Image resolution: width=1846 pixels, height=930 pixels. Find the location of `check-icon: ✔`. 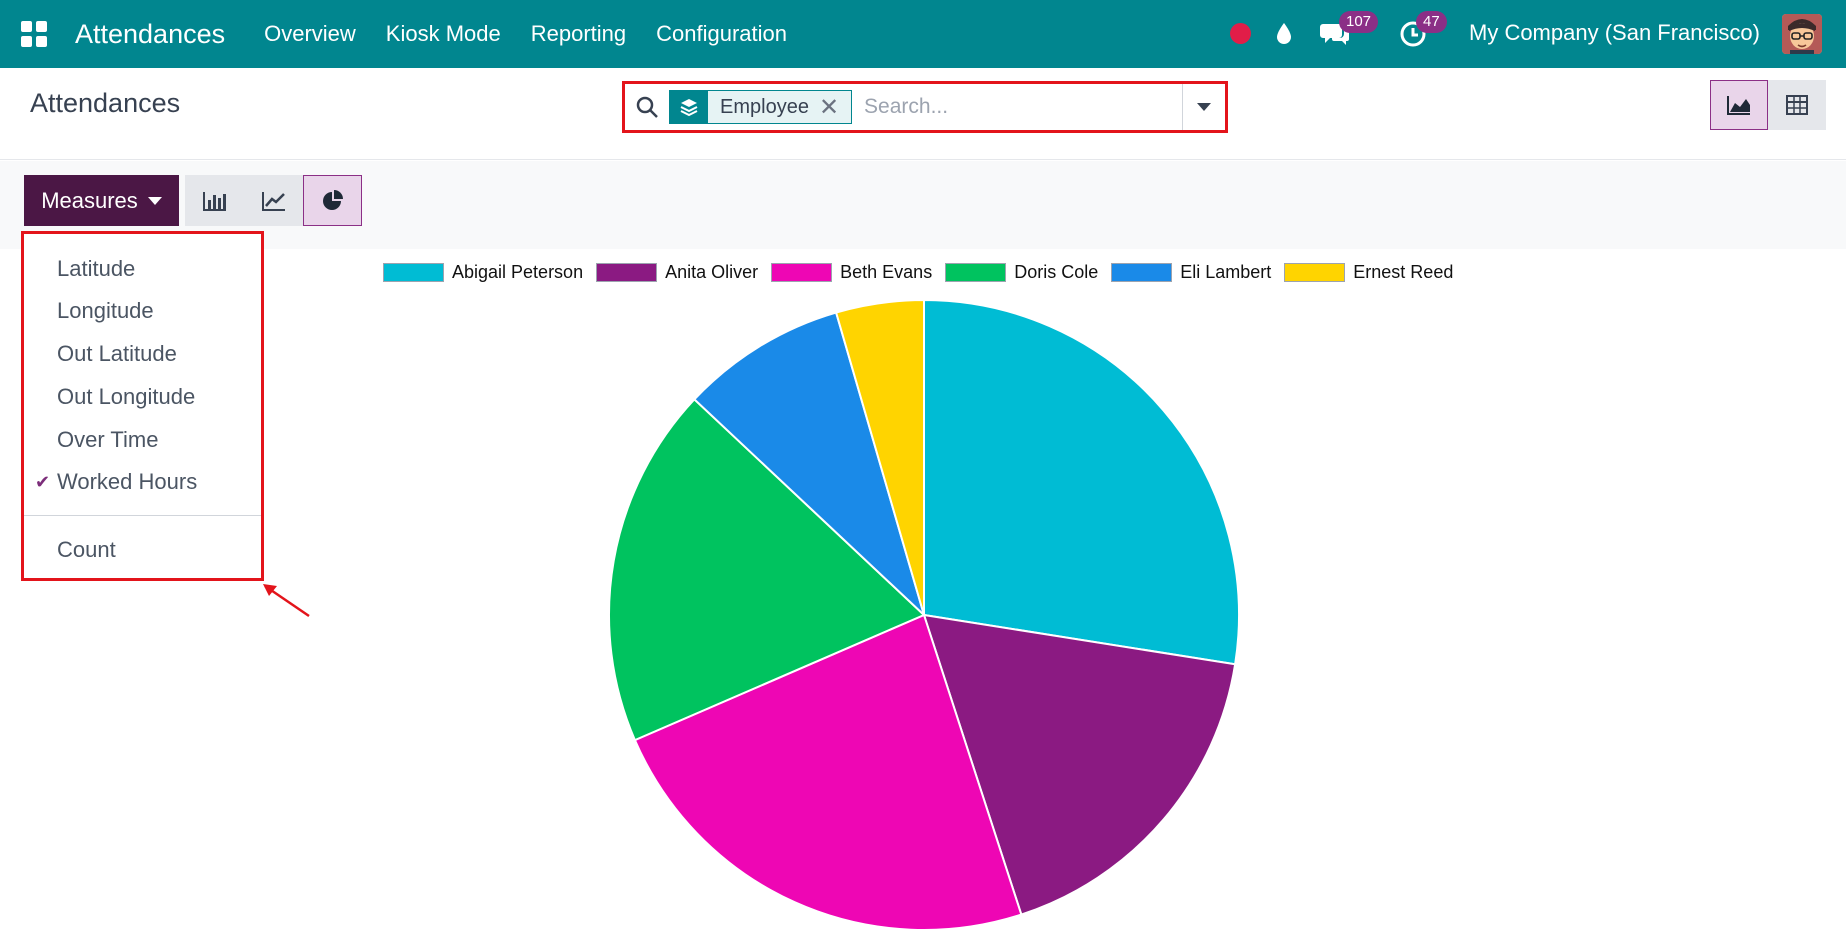

check-icon: ✔ is located at coordinates (43, 482).